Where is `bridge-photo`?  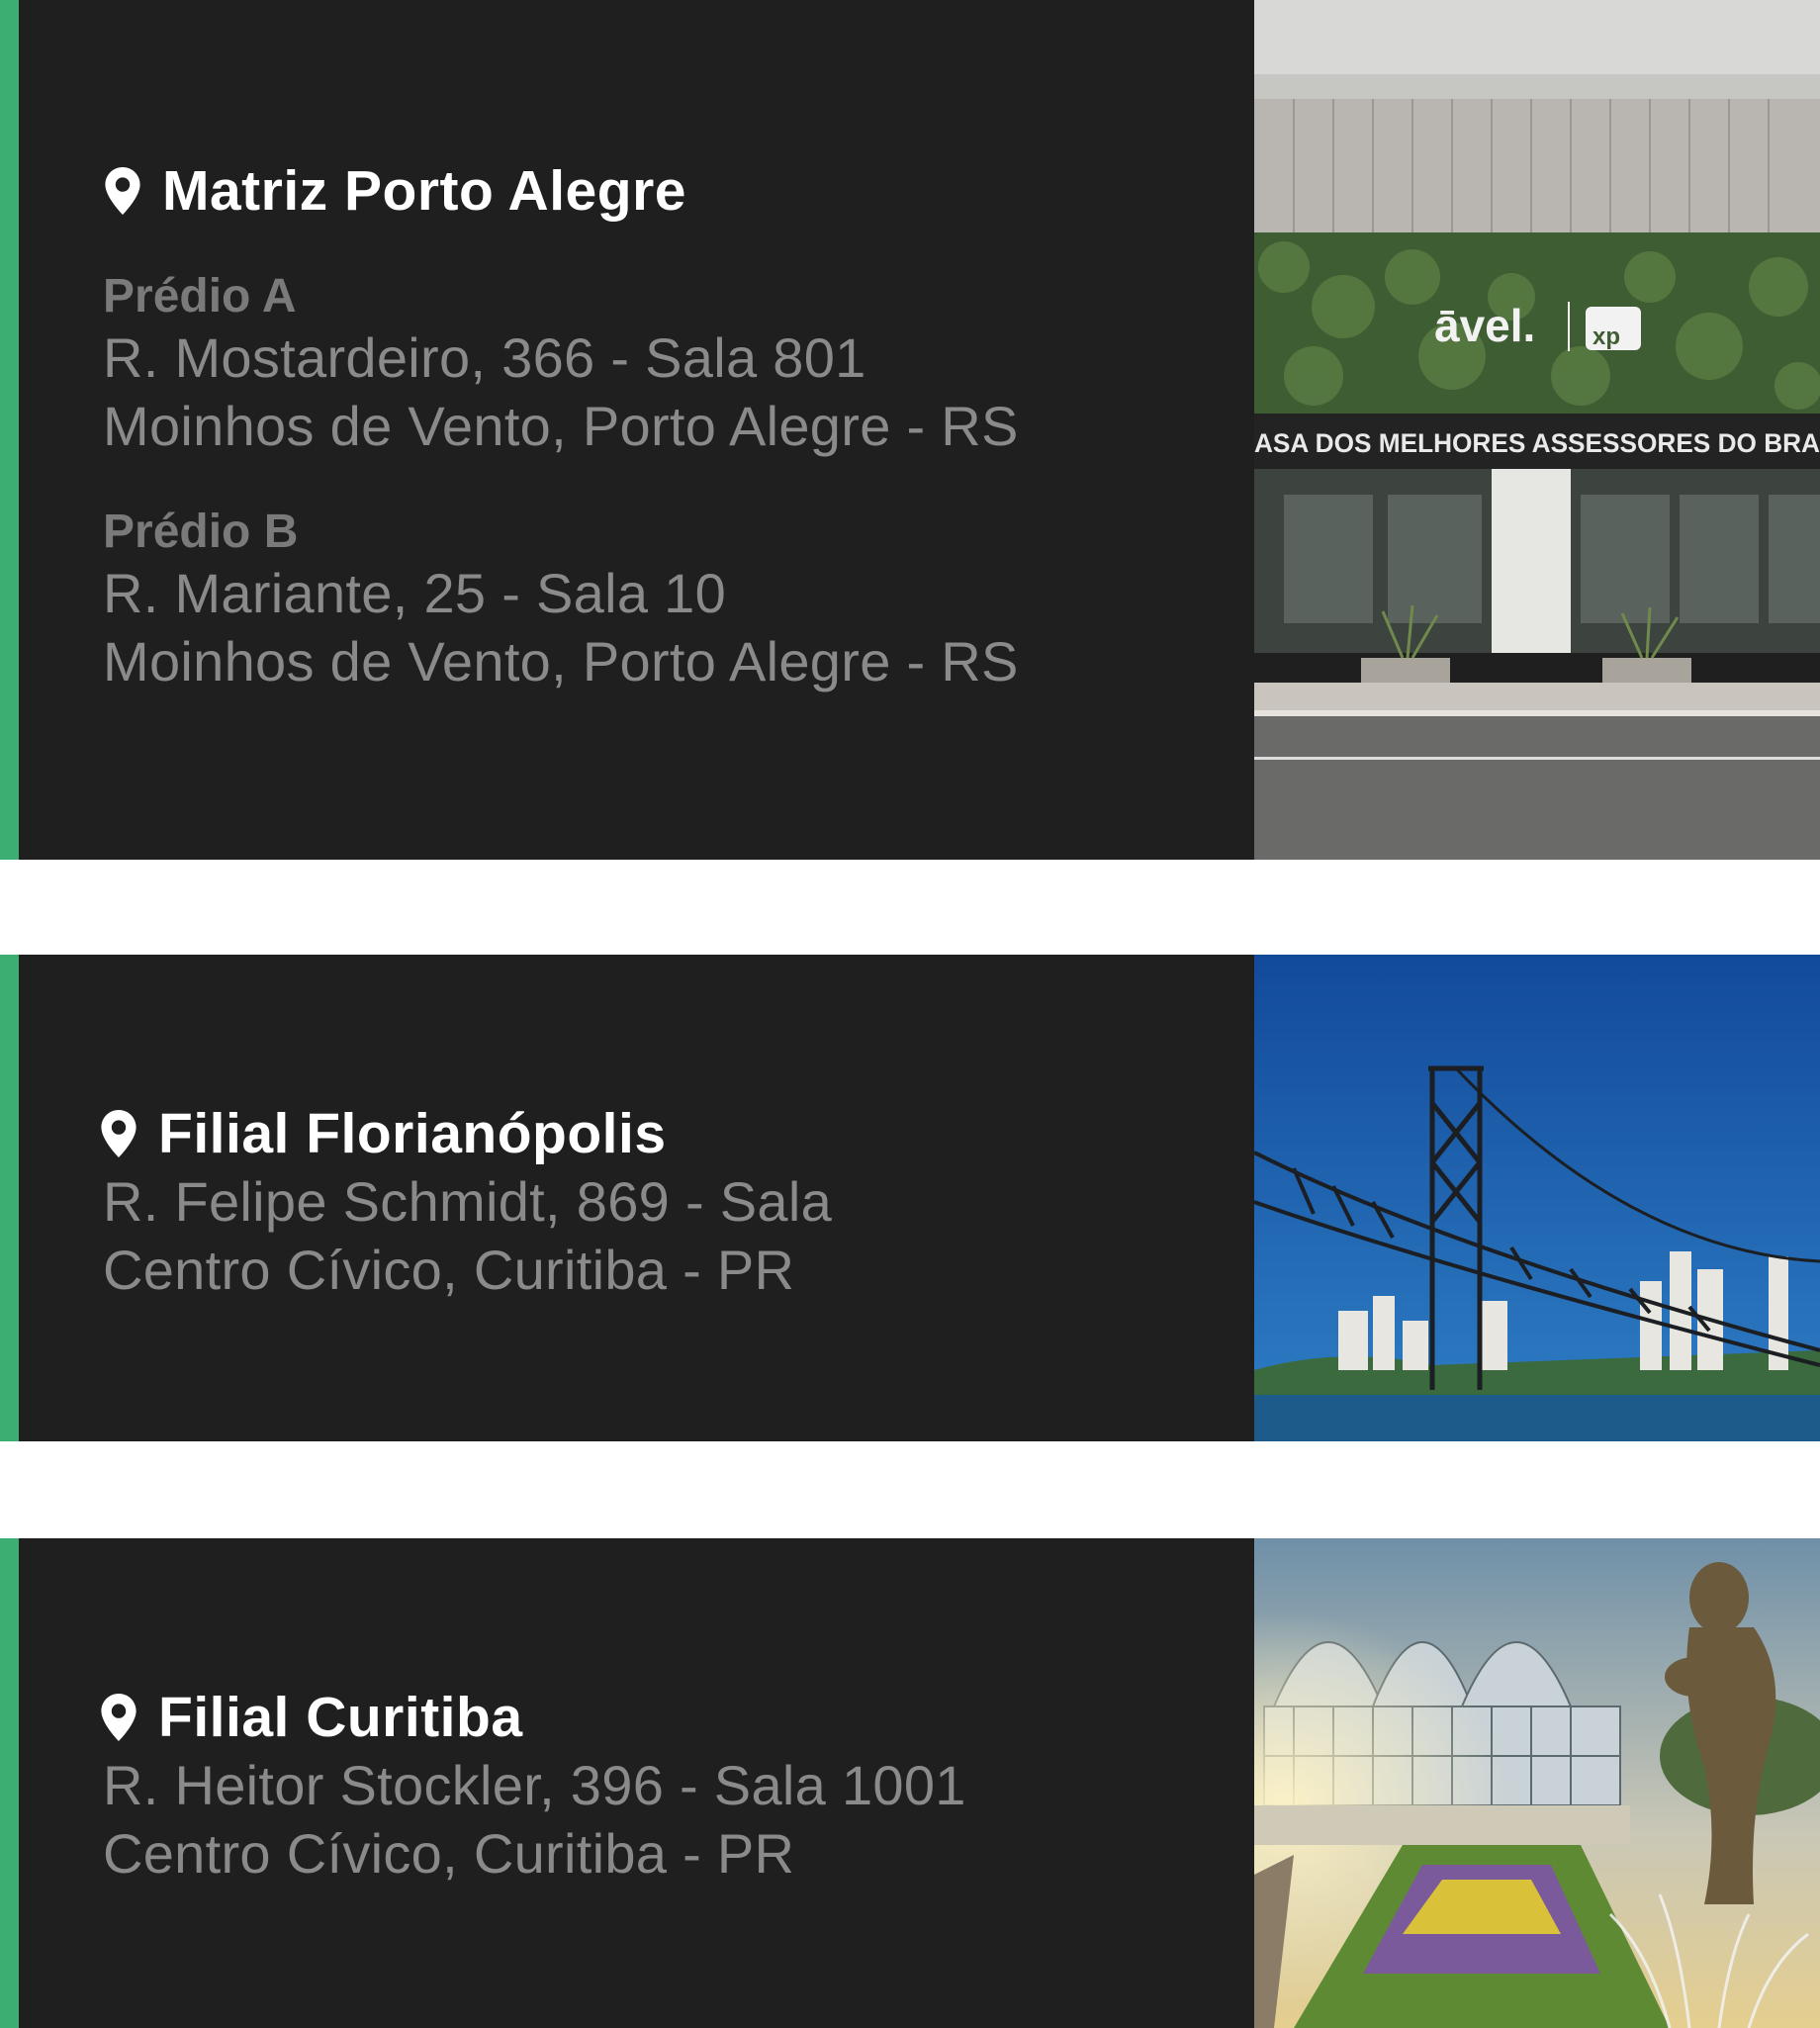
bridge-photo is located at coordinates (1537, 1198).